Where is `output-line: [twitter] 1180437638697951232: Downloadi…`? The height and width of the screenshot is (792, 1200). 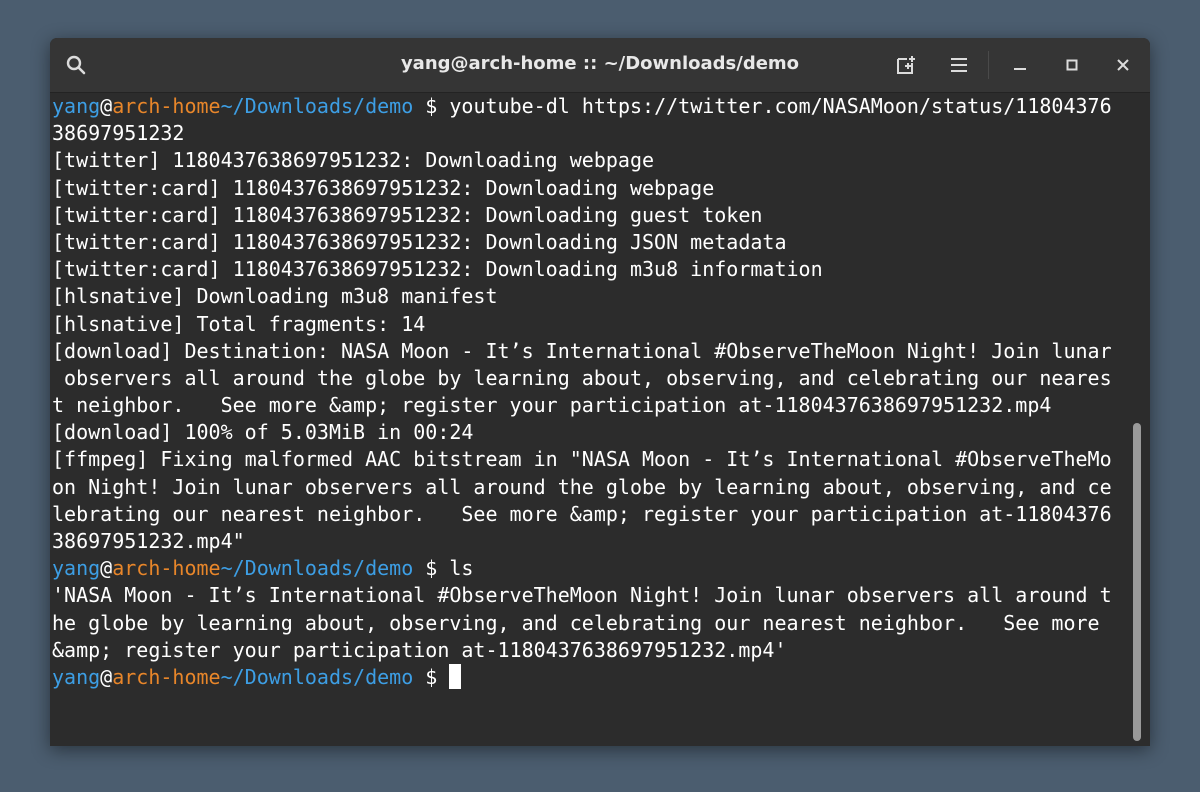 output-line: [twitter] 1180437638697951232: Downloadi… is located at coordinates (353, 160).